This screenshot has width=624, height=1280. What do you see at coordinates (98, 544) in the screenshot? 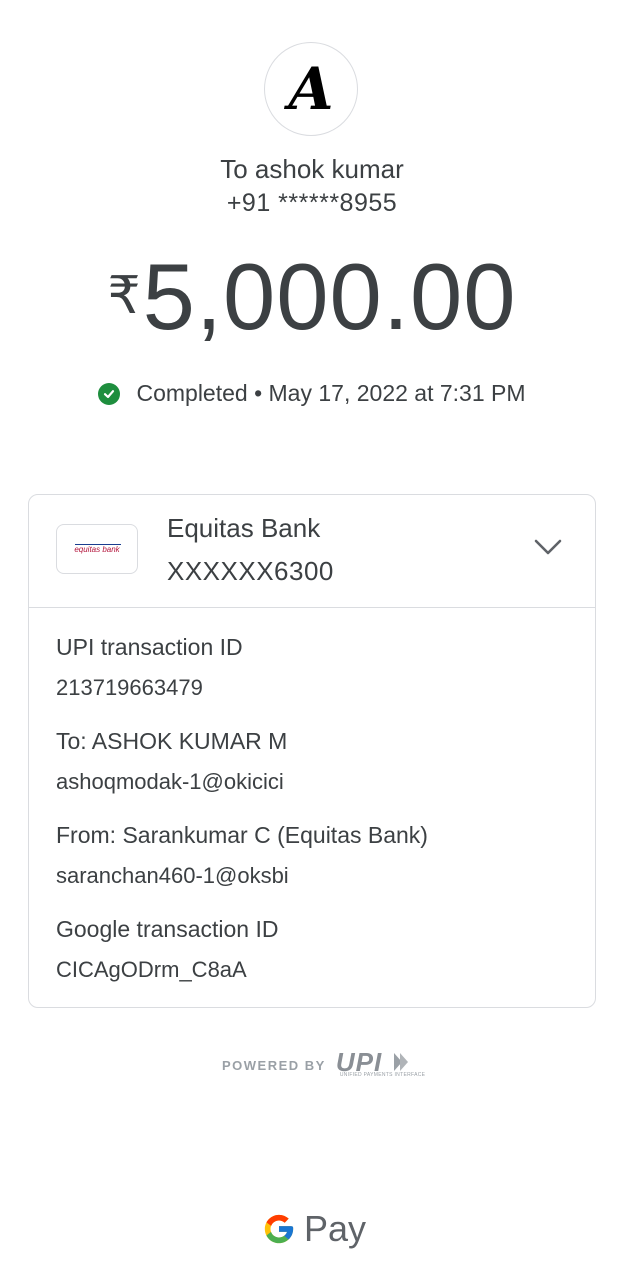
I see `bank-logo-underline` at bounding box center [98, 544].